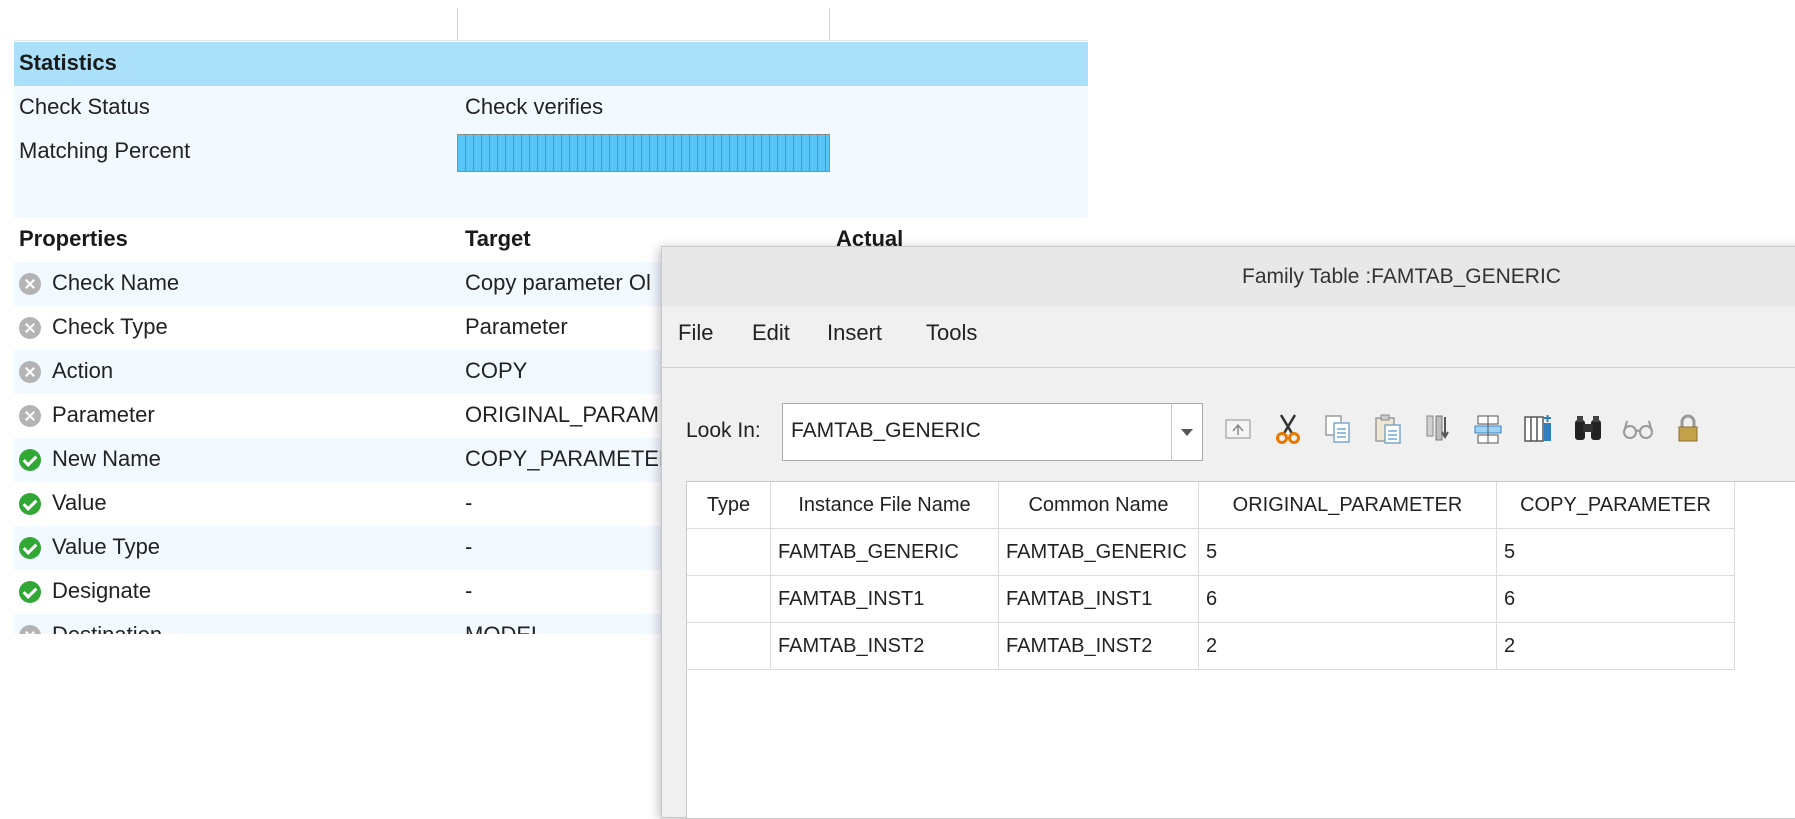 Image resolution: width=1795 pixels, height=819 pixels. I want to click on column-header-label: Type, so click(728, 505).